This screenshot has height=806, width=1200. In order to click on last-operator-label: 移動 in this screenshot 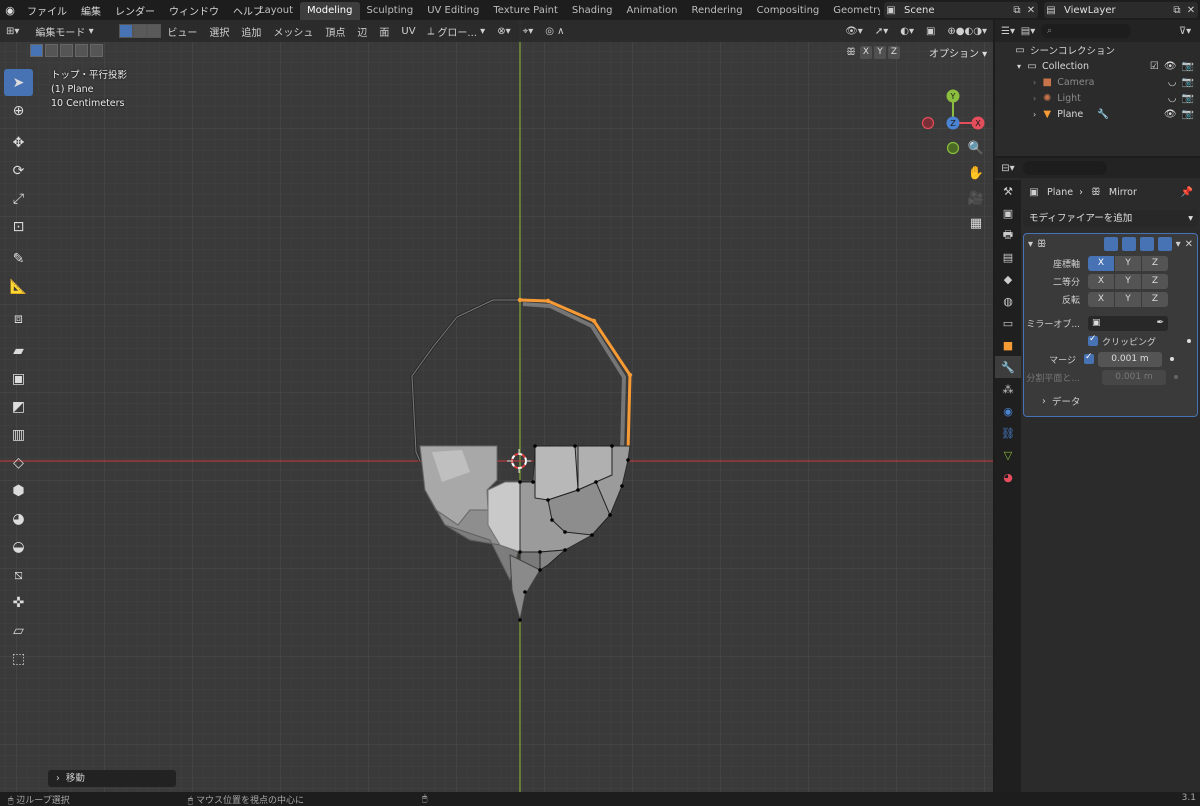, I will do `click(75, 778)`.